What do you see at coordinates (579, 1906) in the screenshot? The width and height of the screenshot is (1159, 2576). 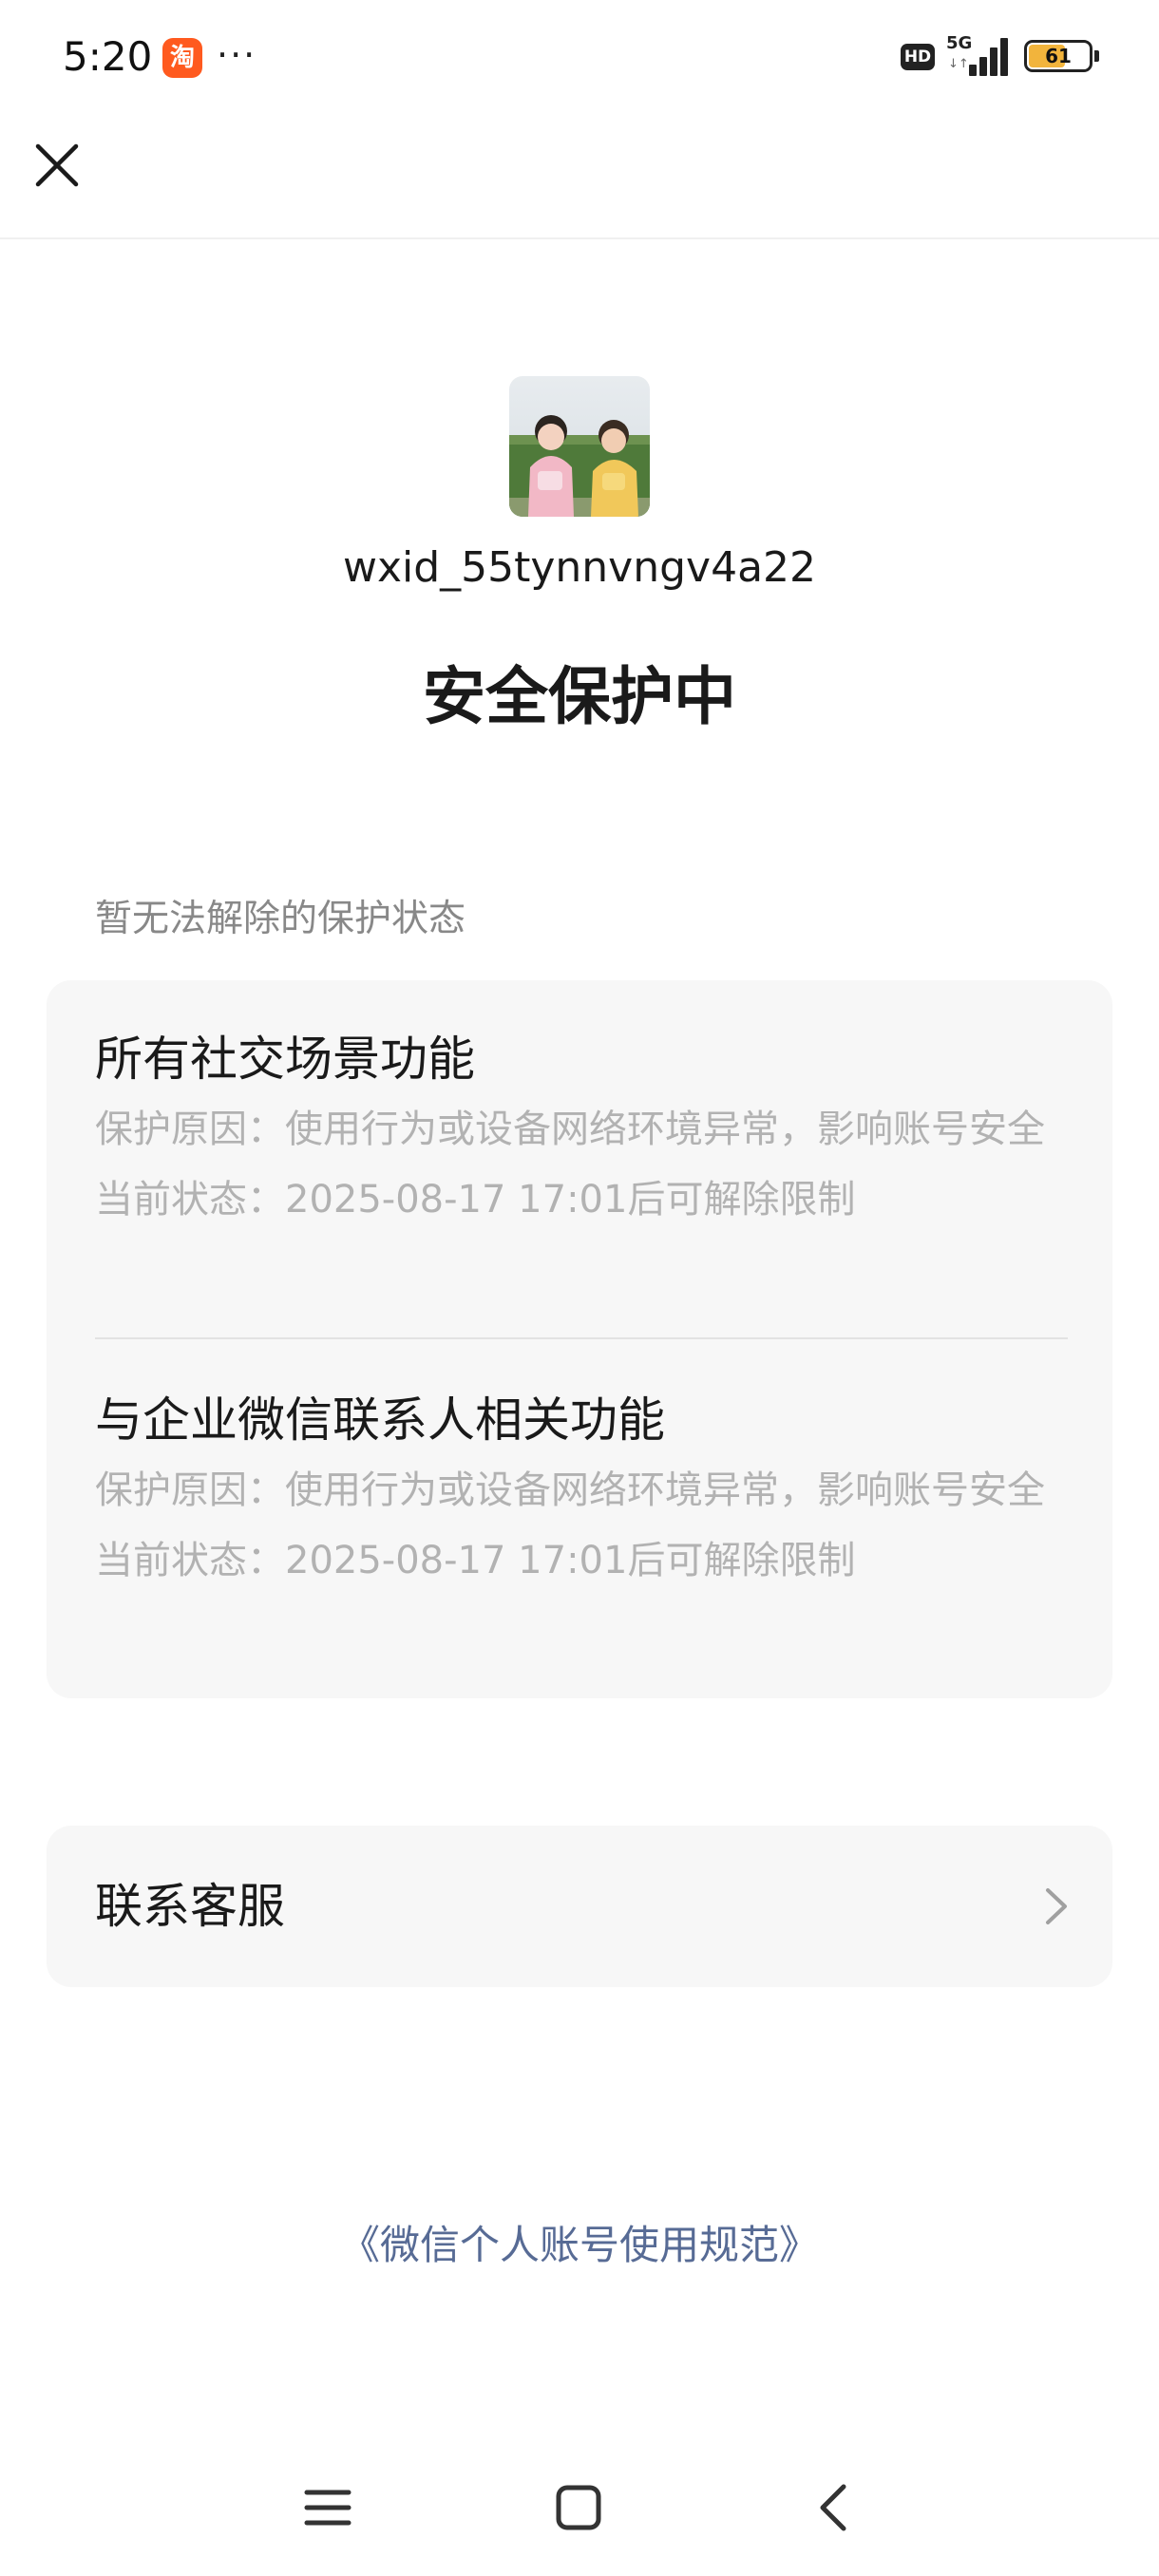 I see `contact-support-button: 联系客服` at bounding box center [579, 1906].